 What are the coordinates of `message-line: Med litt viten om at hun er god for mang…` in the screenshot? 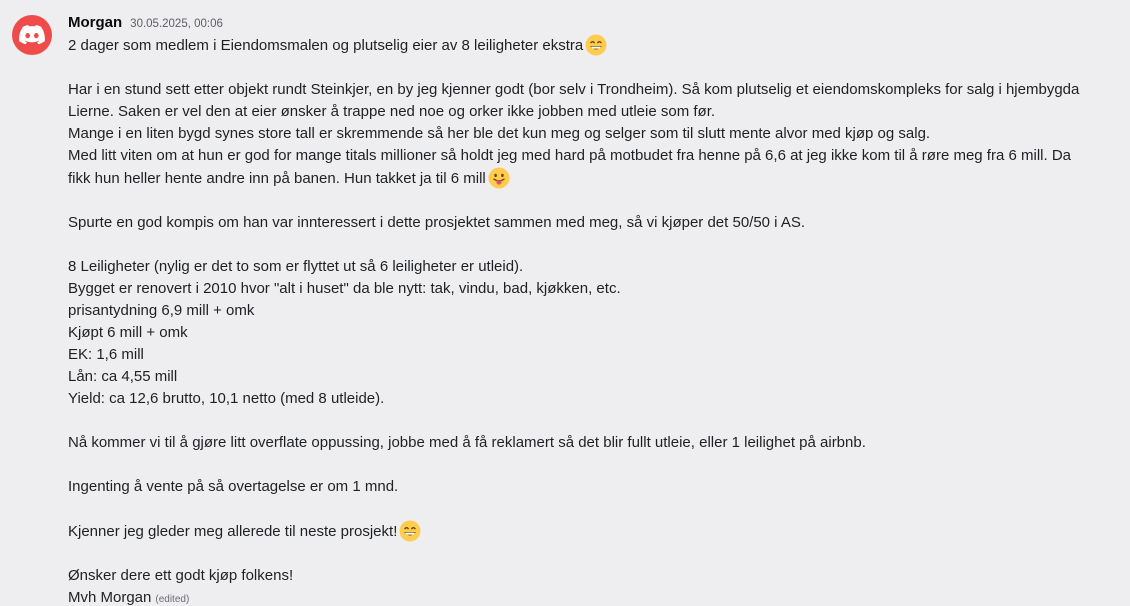 It's located at (593, 156).